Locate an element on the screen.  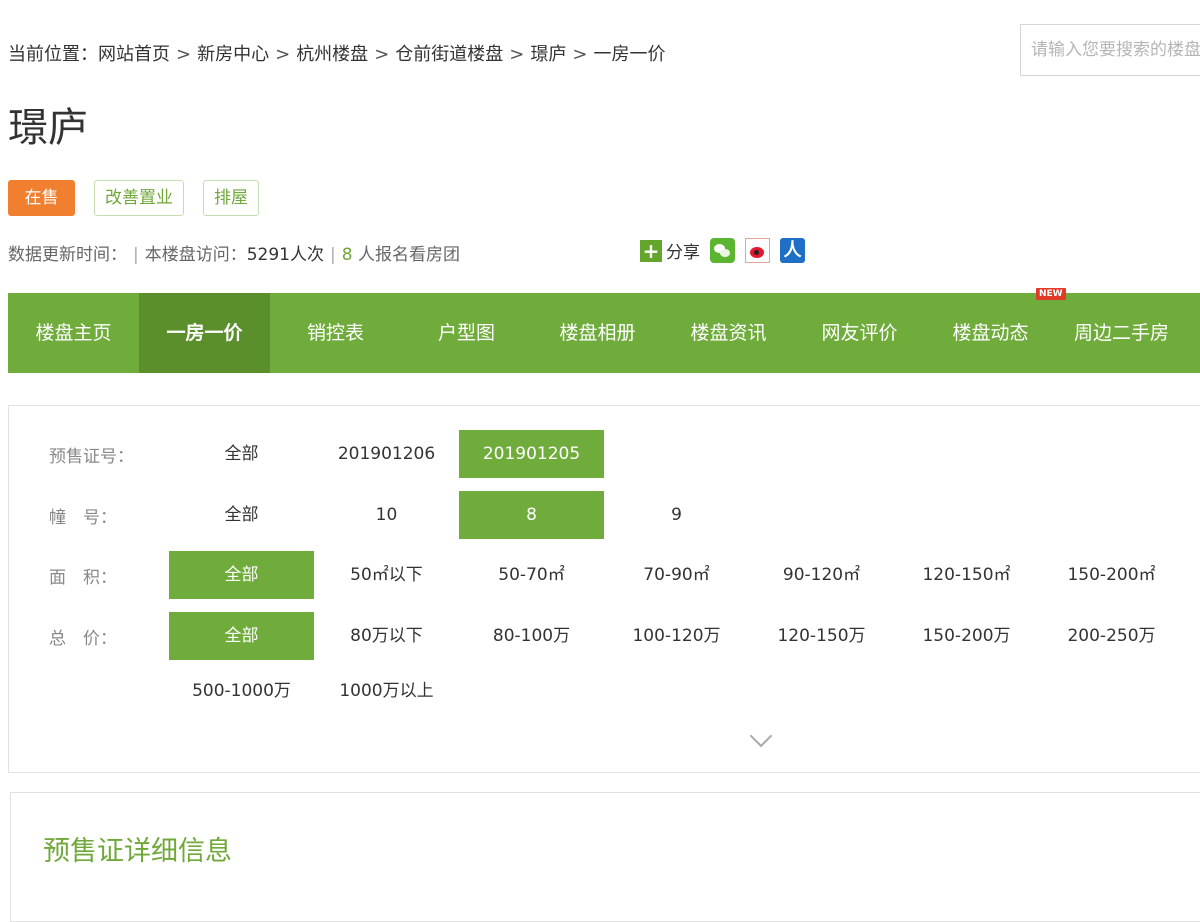
filter-option: 200-250万 is located at coordinates (1111, 636).